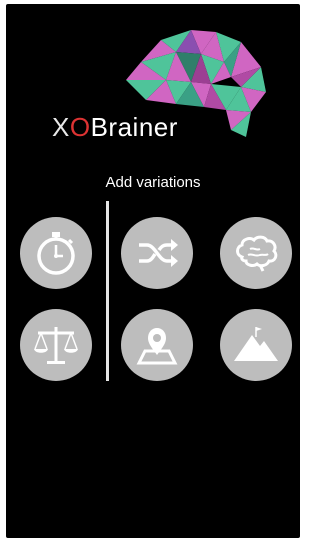 The height and width of the screenshot is (542, 320). I want to click on stopwatch-icon, so click(56, 253).